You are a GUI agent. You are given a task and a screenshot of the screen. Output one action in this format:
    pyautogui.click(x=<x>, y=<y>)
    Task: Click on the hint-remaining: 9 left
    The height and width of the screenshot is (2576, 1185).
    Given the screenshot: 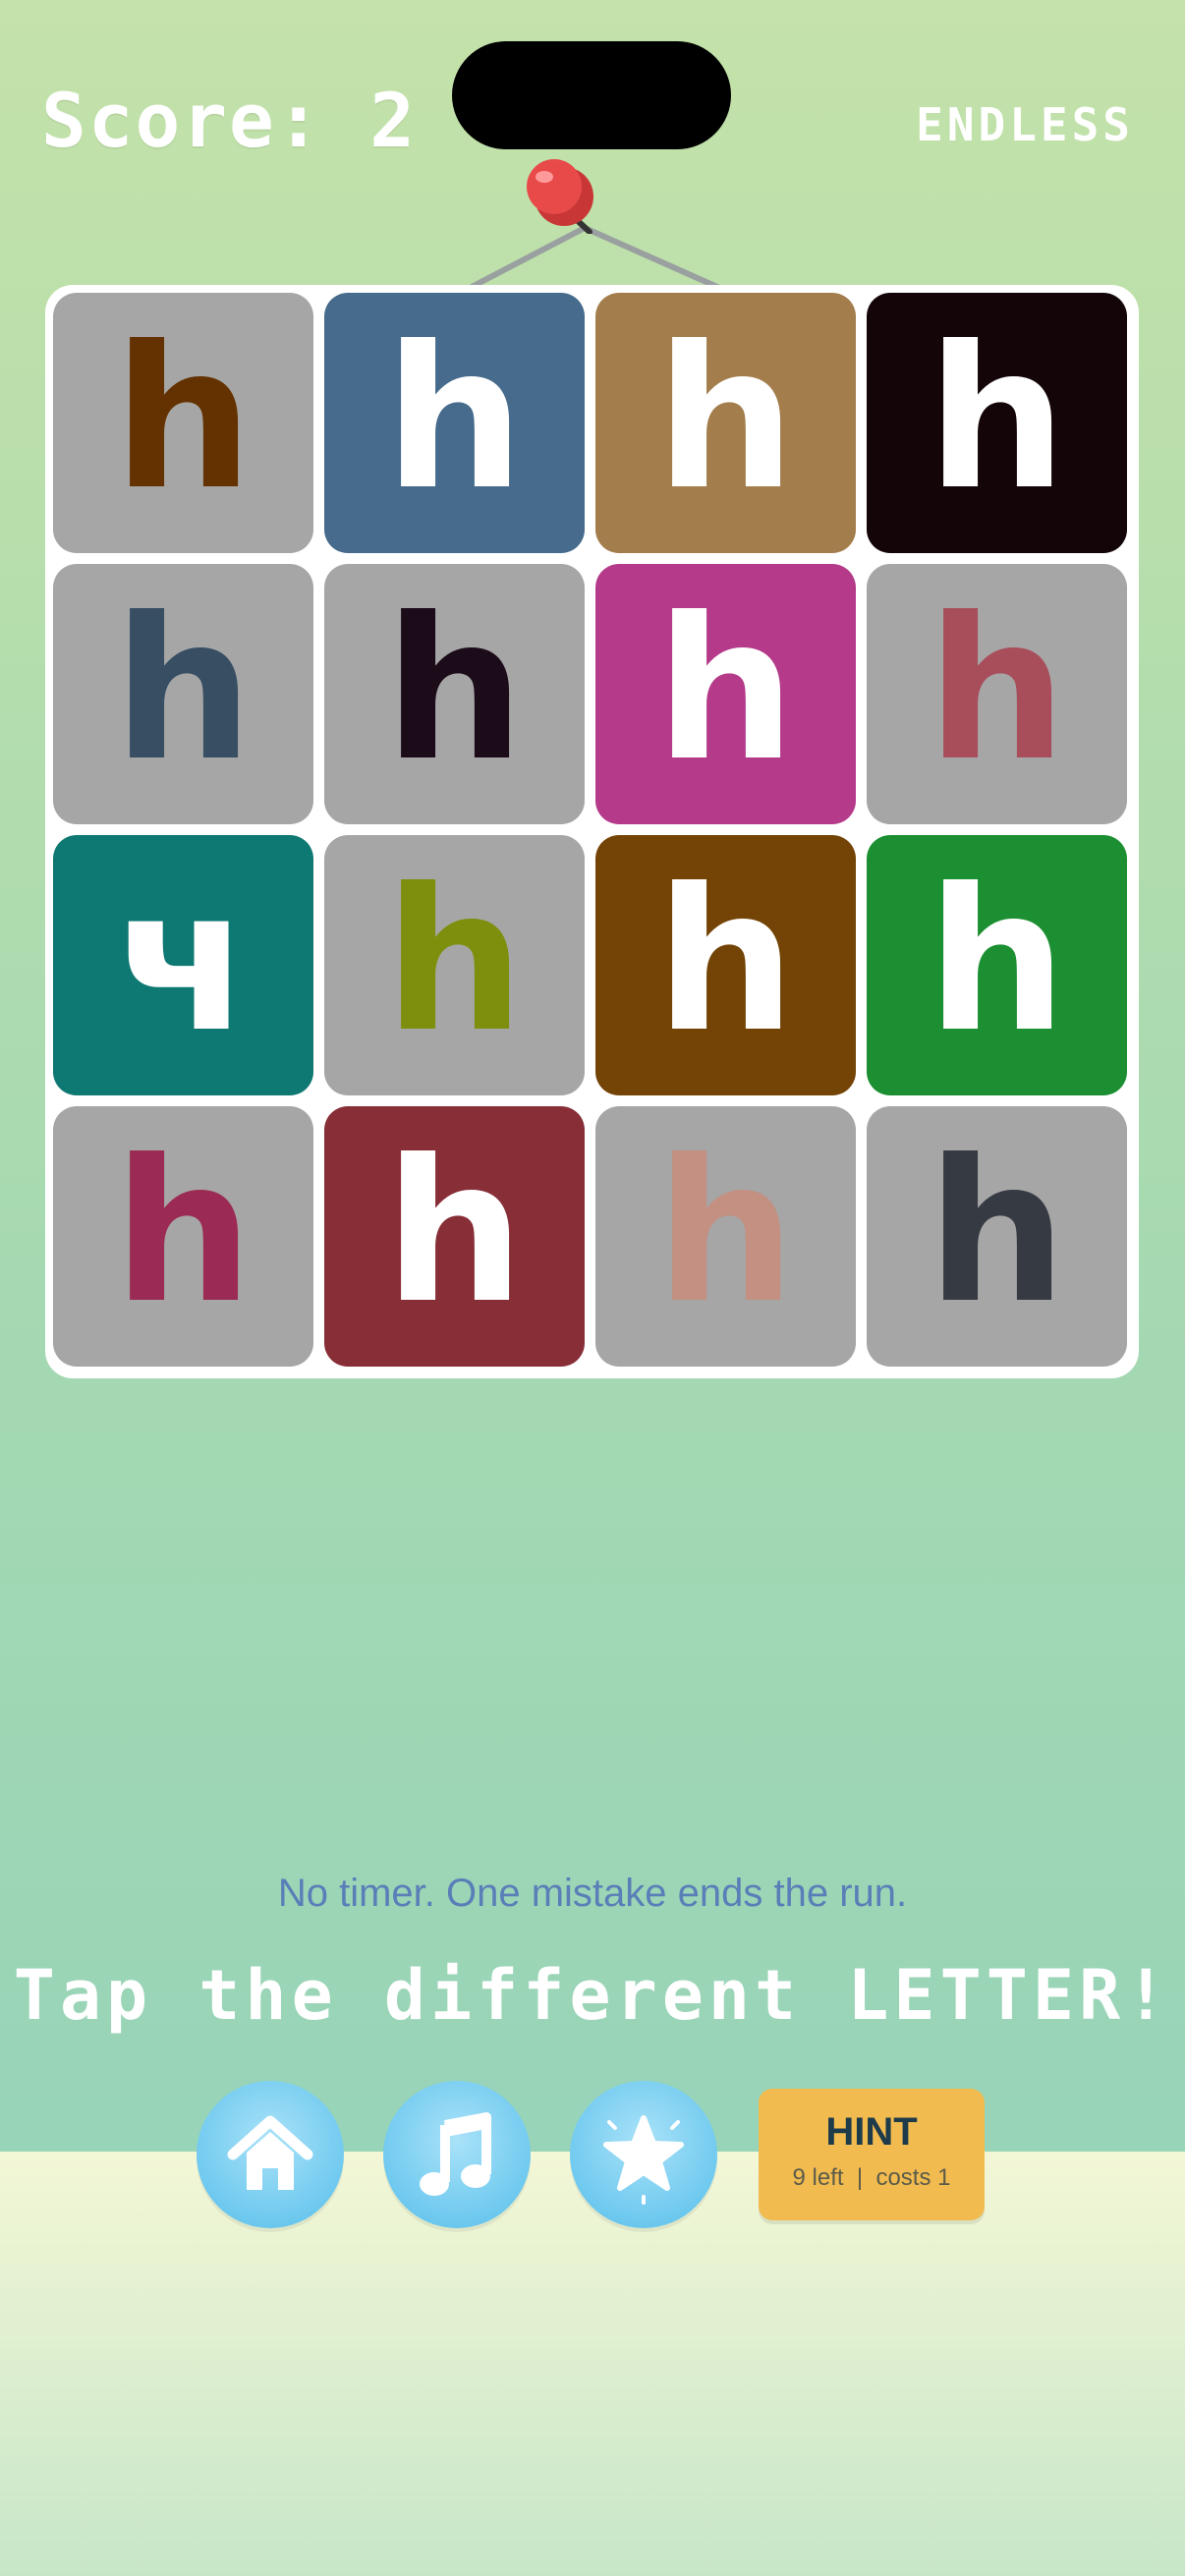 What is the action you would take?
    pyautogui.click(x=818, y=2177)
    